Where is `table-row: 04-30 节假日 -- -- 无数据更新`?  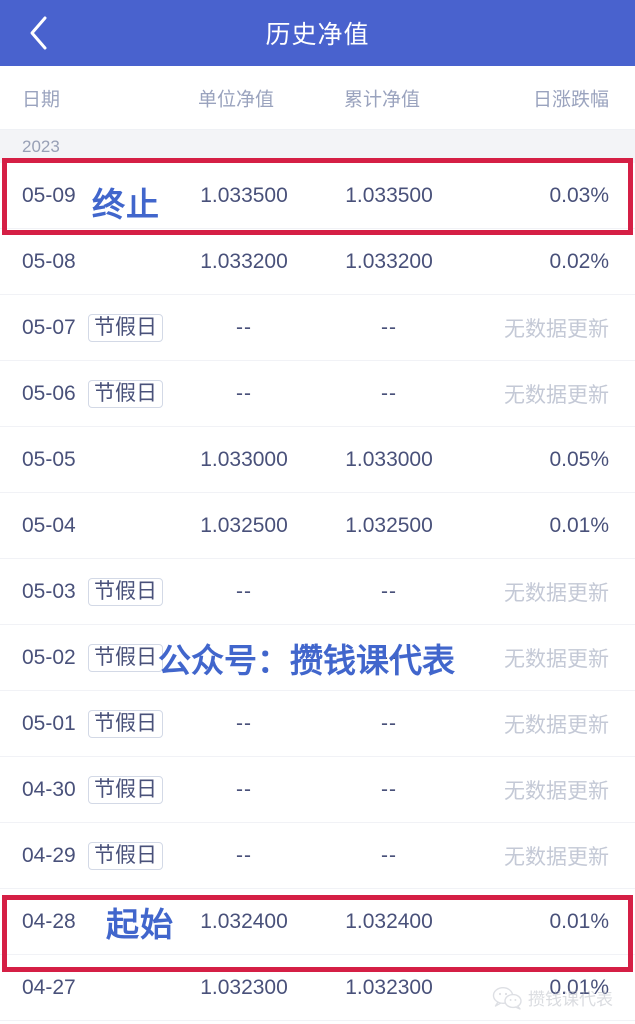 table-row: 04-30 节假日 -- -- 无数据更新 is located at coordinates (317, 790).